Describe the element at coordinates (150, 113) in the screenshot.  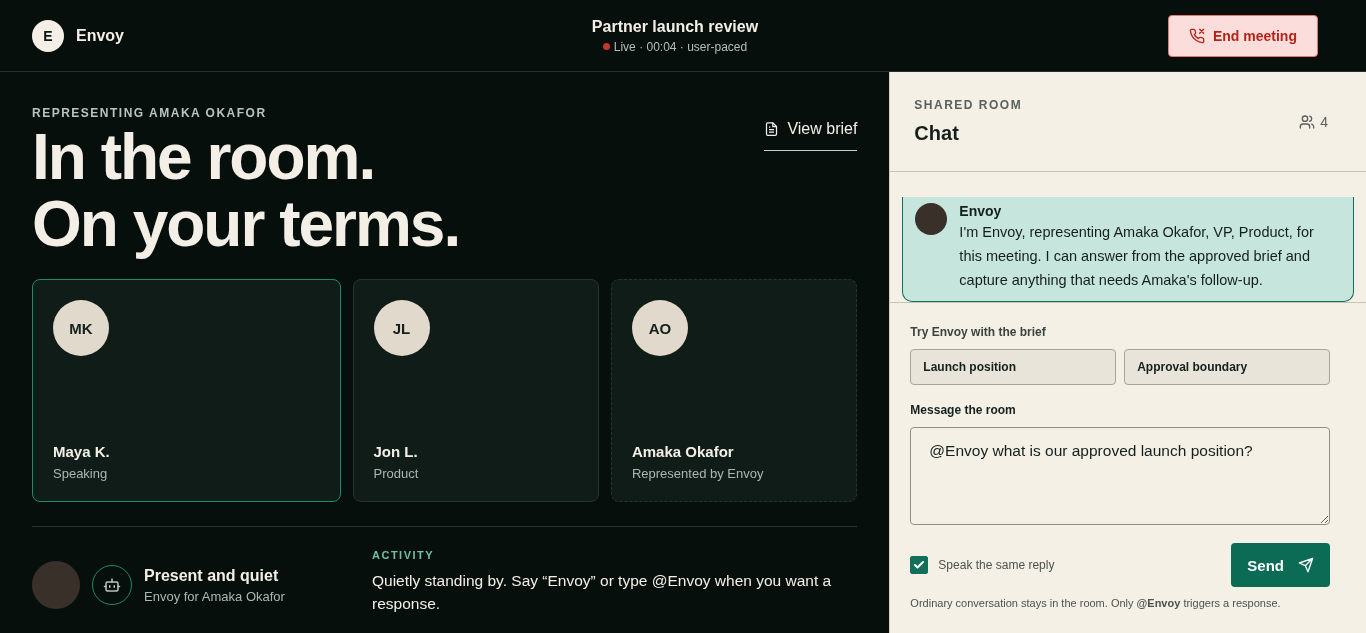
I see `representing-label: REPRESENTING AMAKA OKAFOR` at that location.